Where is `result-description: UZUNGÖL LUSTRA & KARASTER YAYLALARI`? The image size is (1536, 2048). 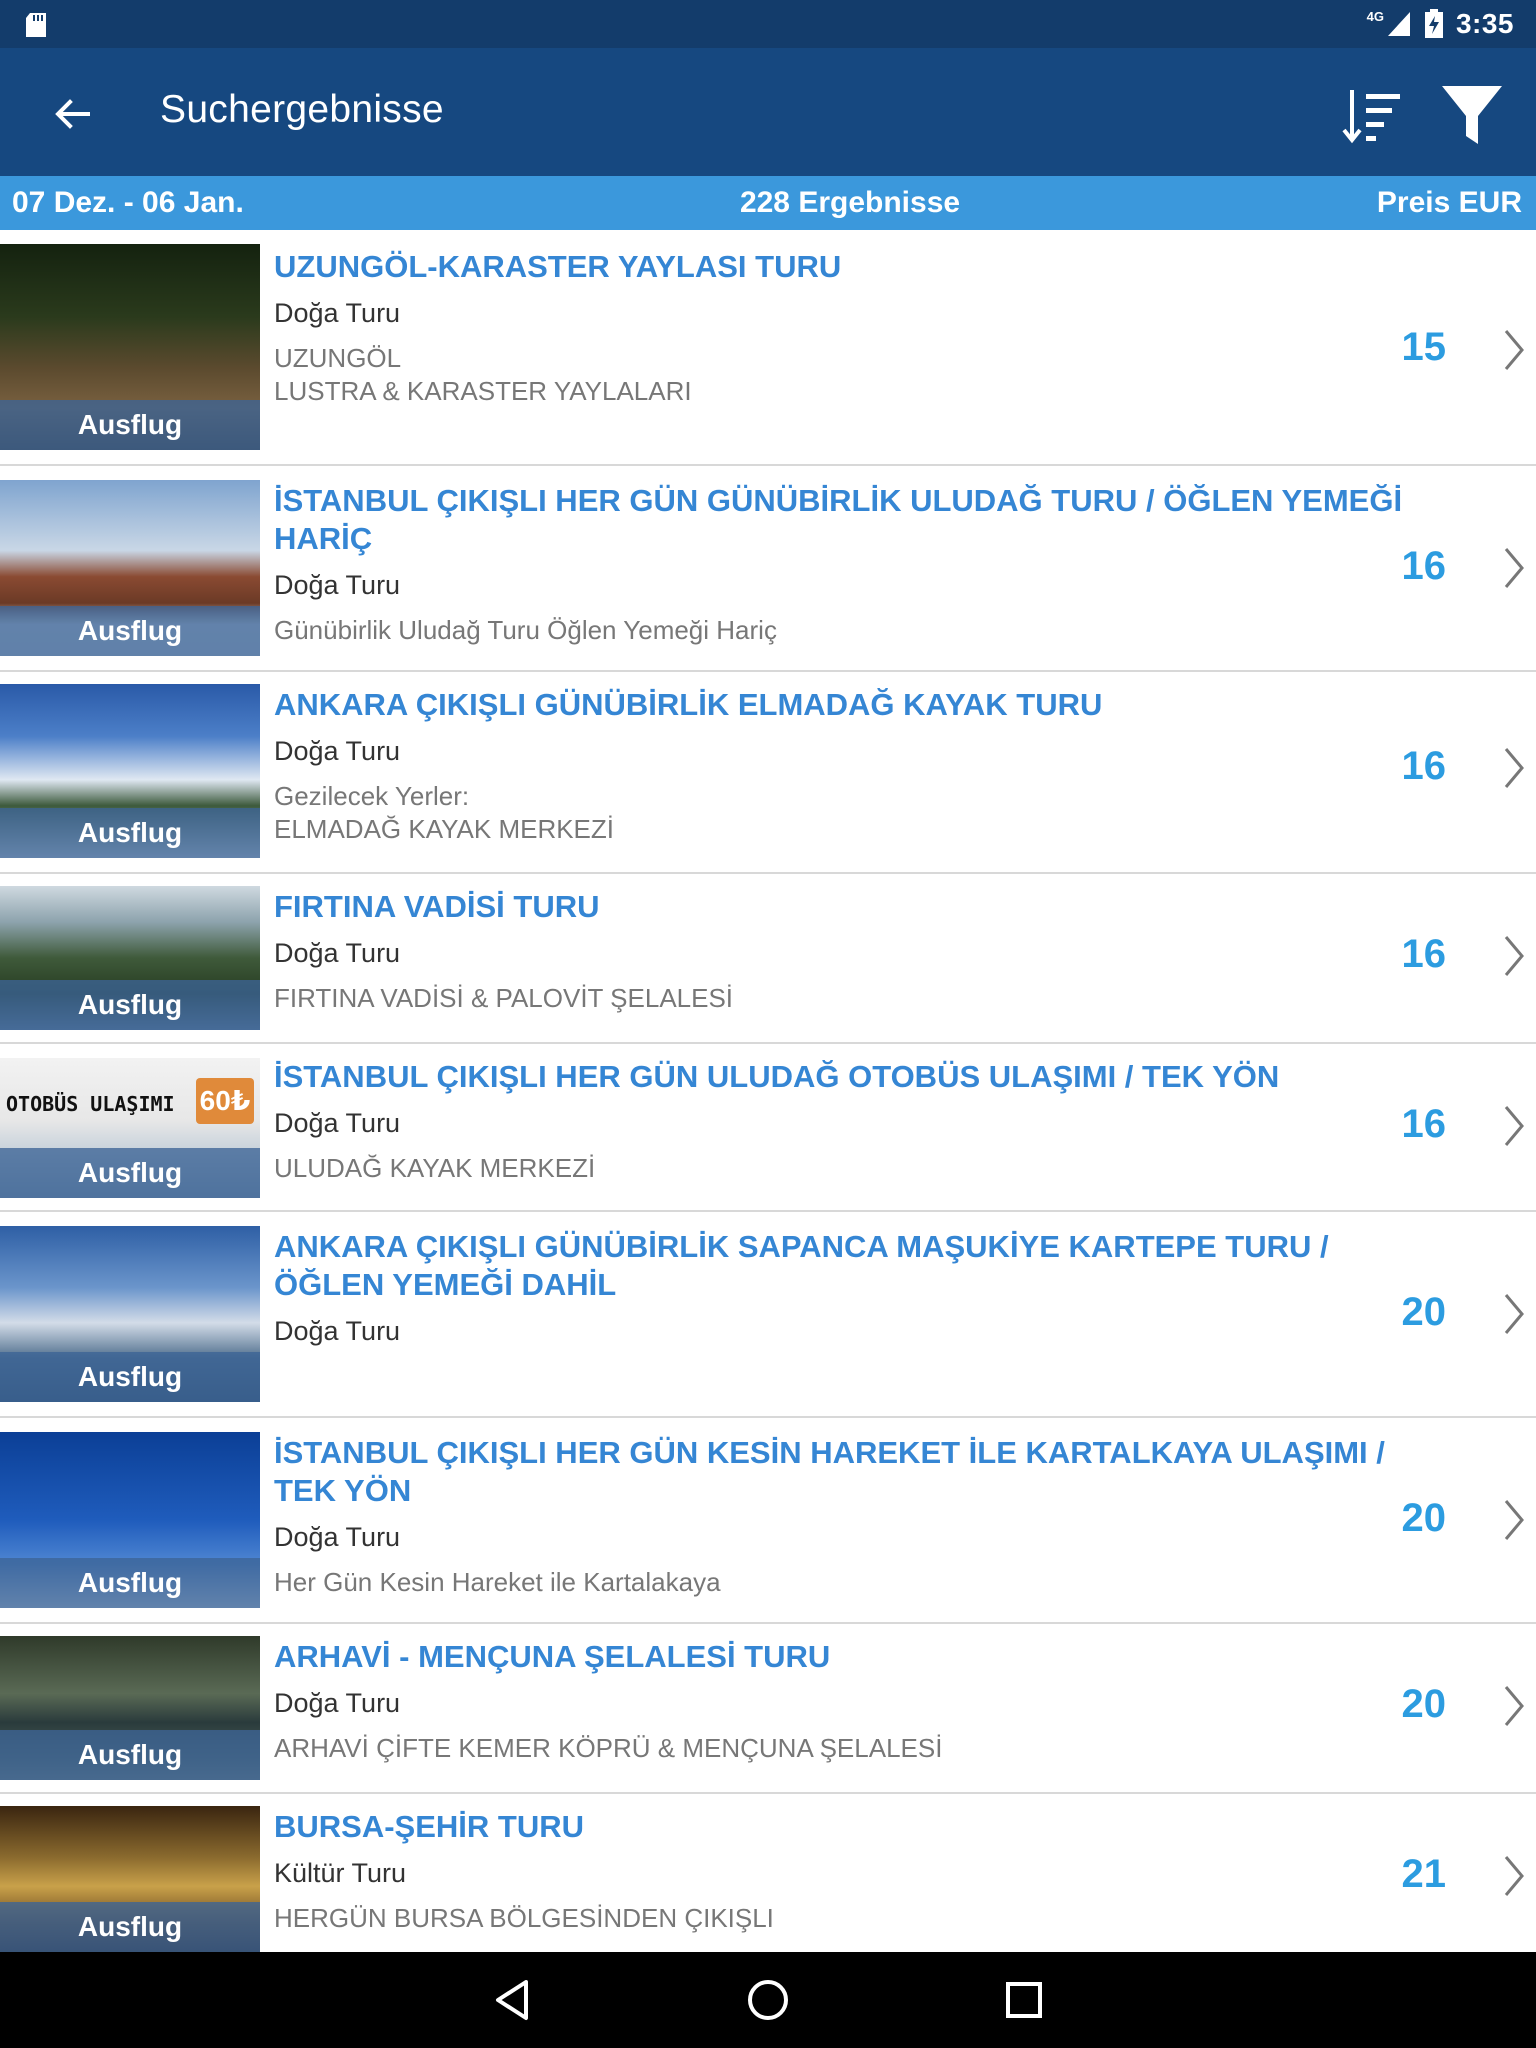
result-description: UZUNGÖL LUSTRA & KARASTER YAYLALARI is located at coordinates (483, 374).